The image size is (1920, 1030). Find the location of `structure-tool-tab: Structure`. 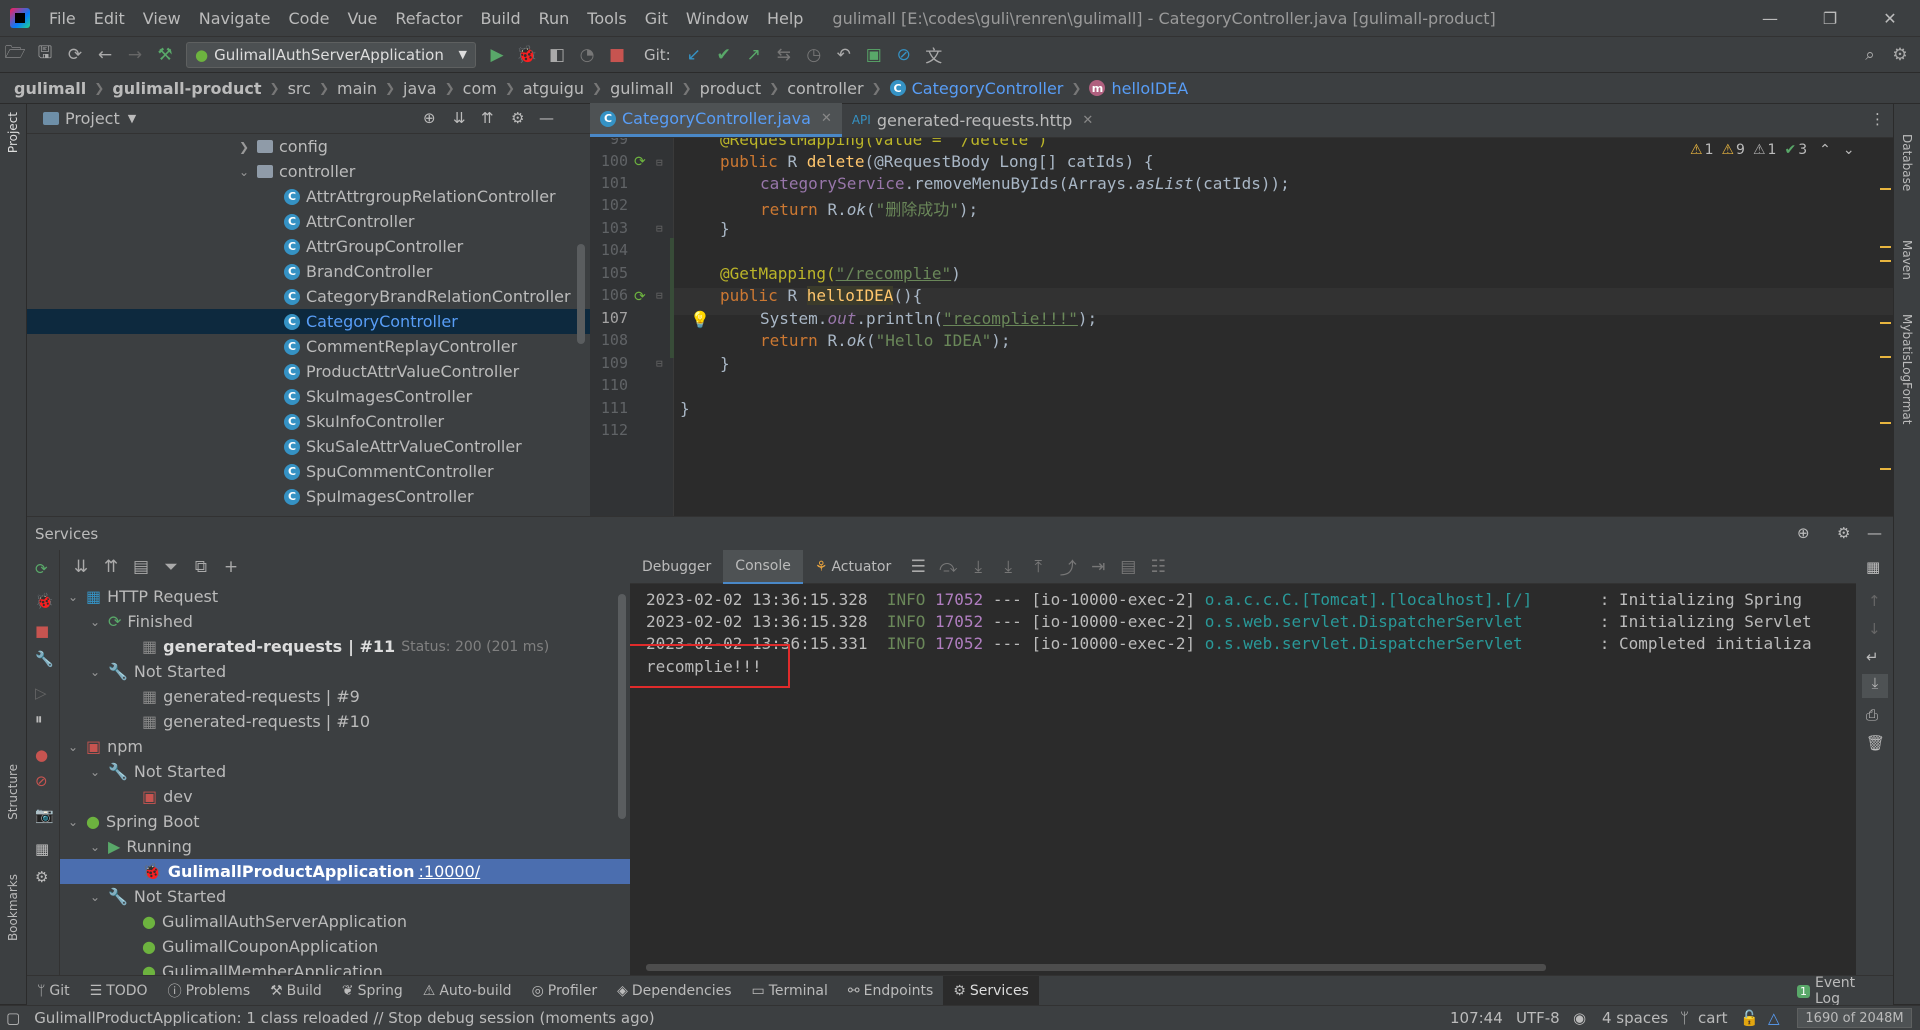

structure-tool-tab: Structure is located at coordinates (13, 792).